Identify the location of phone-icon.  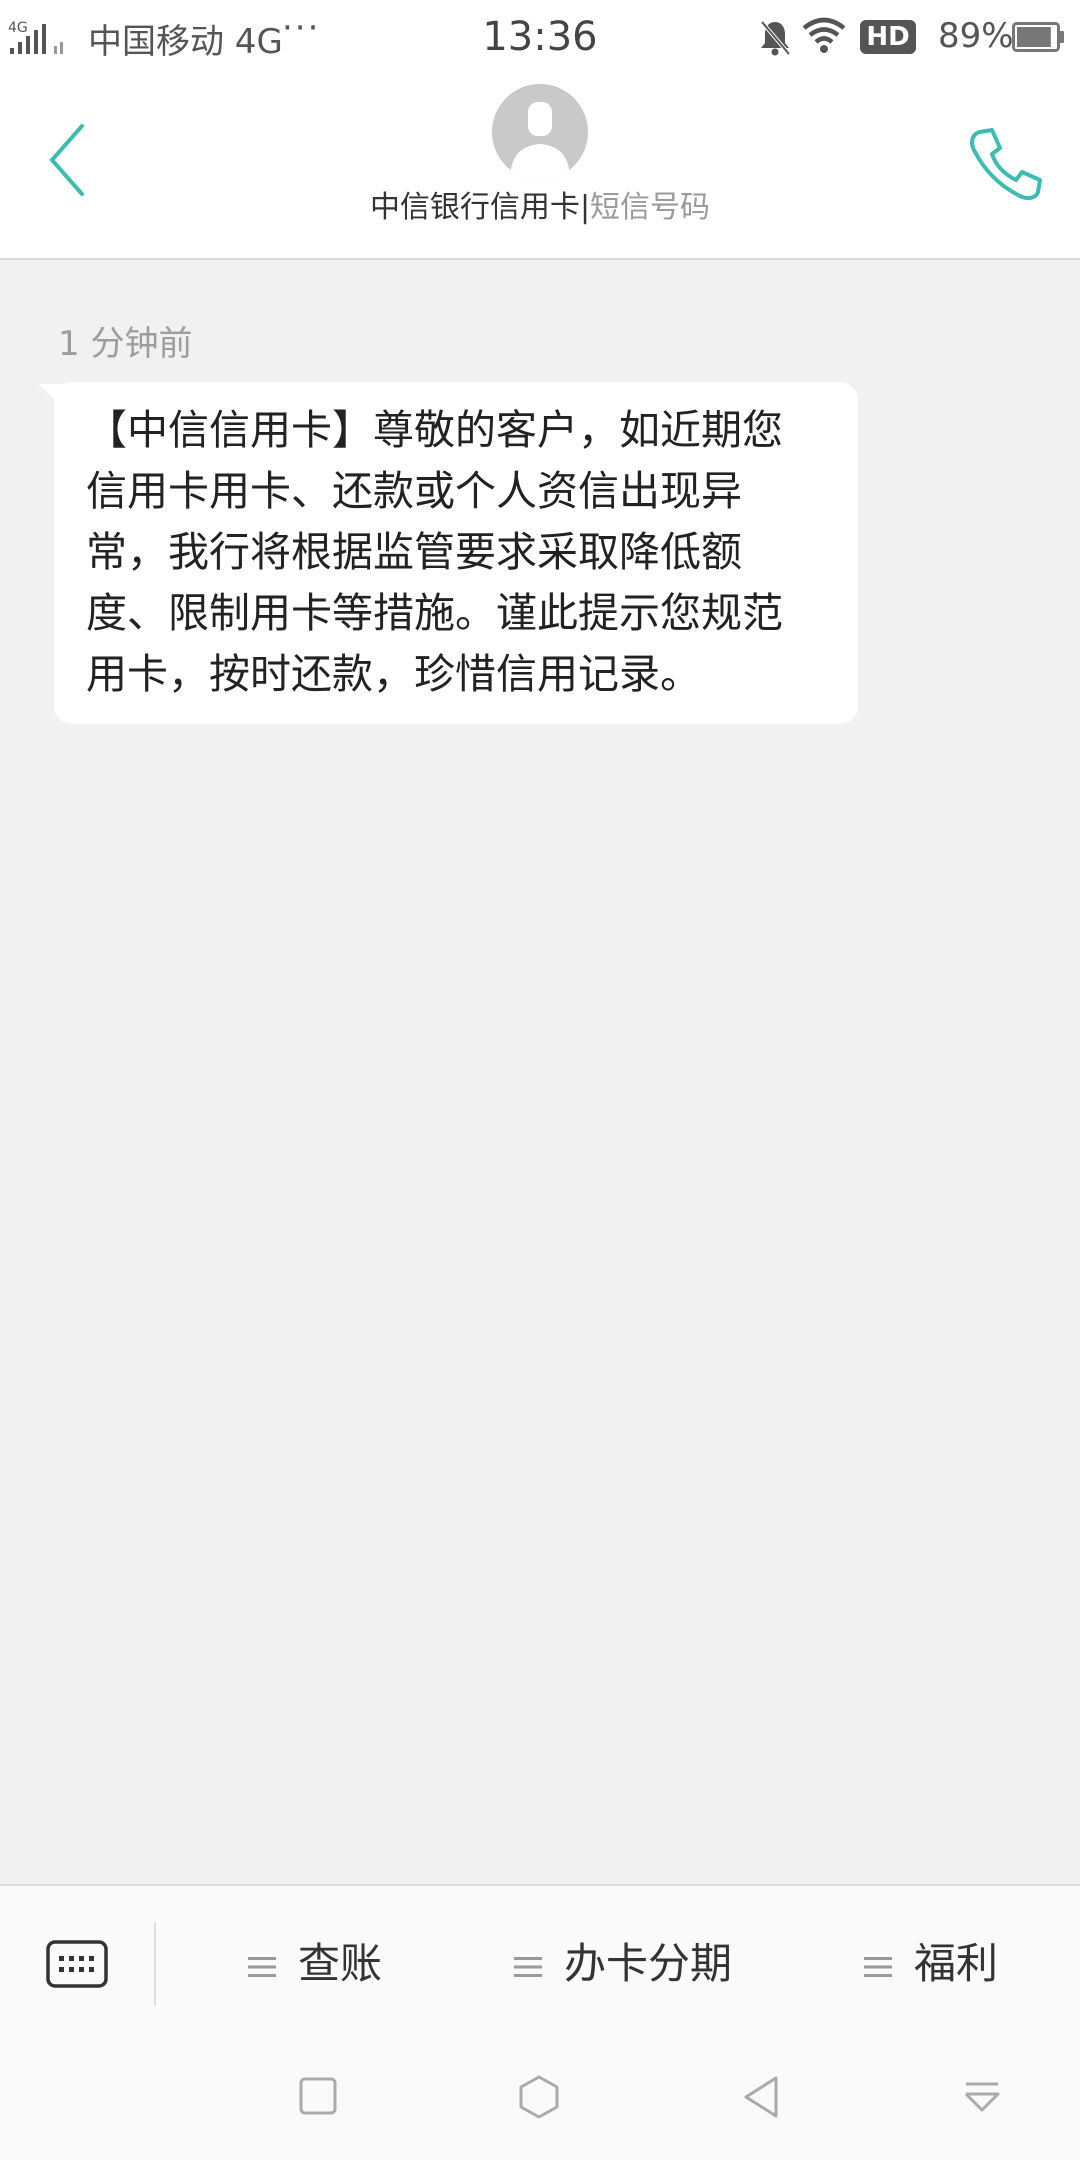
(1006, 164).